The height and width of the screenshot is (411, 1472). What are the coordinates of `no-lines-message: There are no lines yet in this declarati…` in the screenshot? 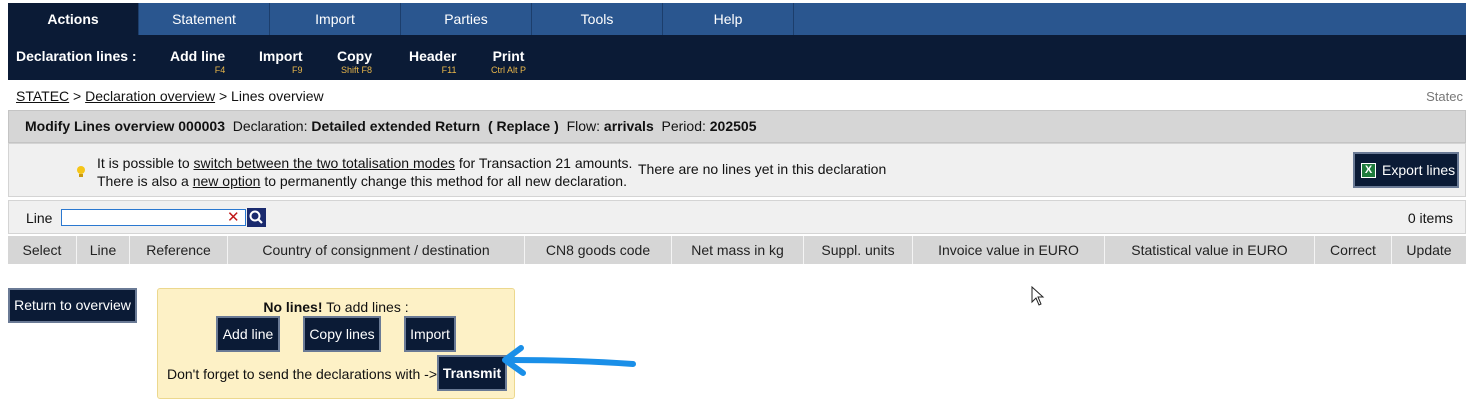 It's located at (762, 169).